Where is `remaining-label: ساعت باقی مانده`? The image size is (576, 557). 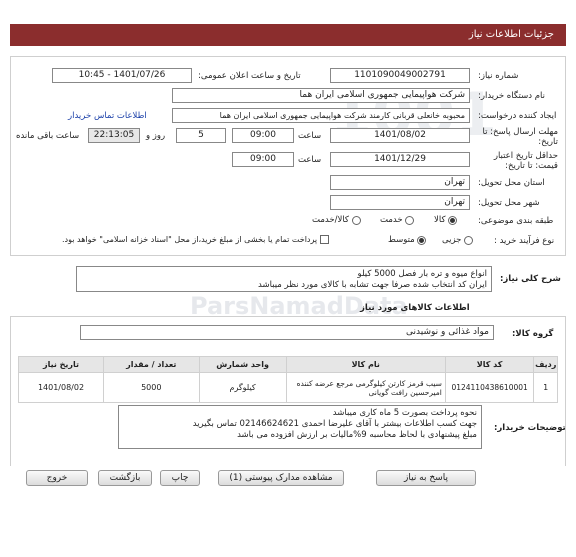
remaining-label: ساعت باقی مانده is located at coordinates (48, 136).